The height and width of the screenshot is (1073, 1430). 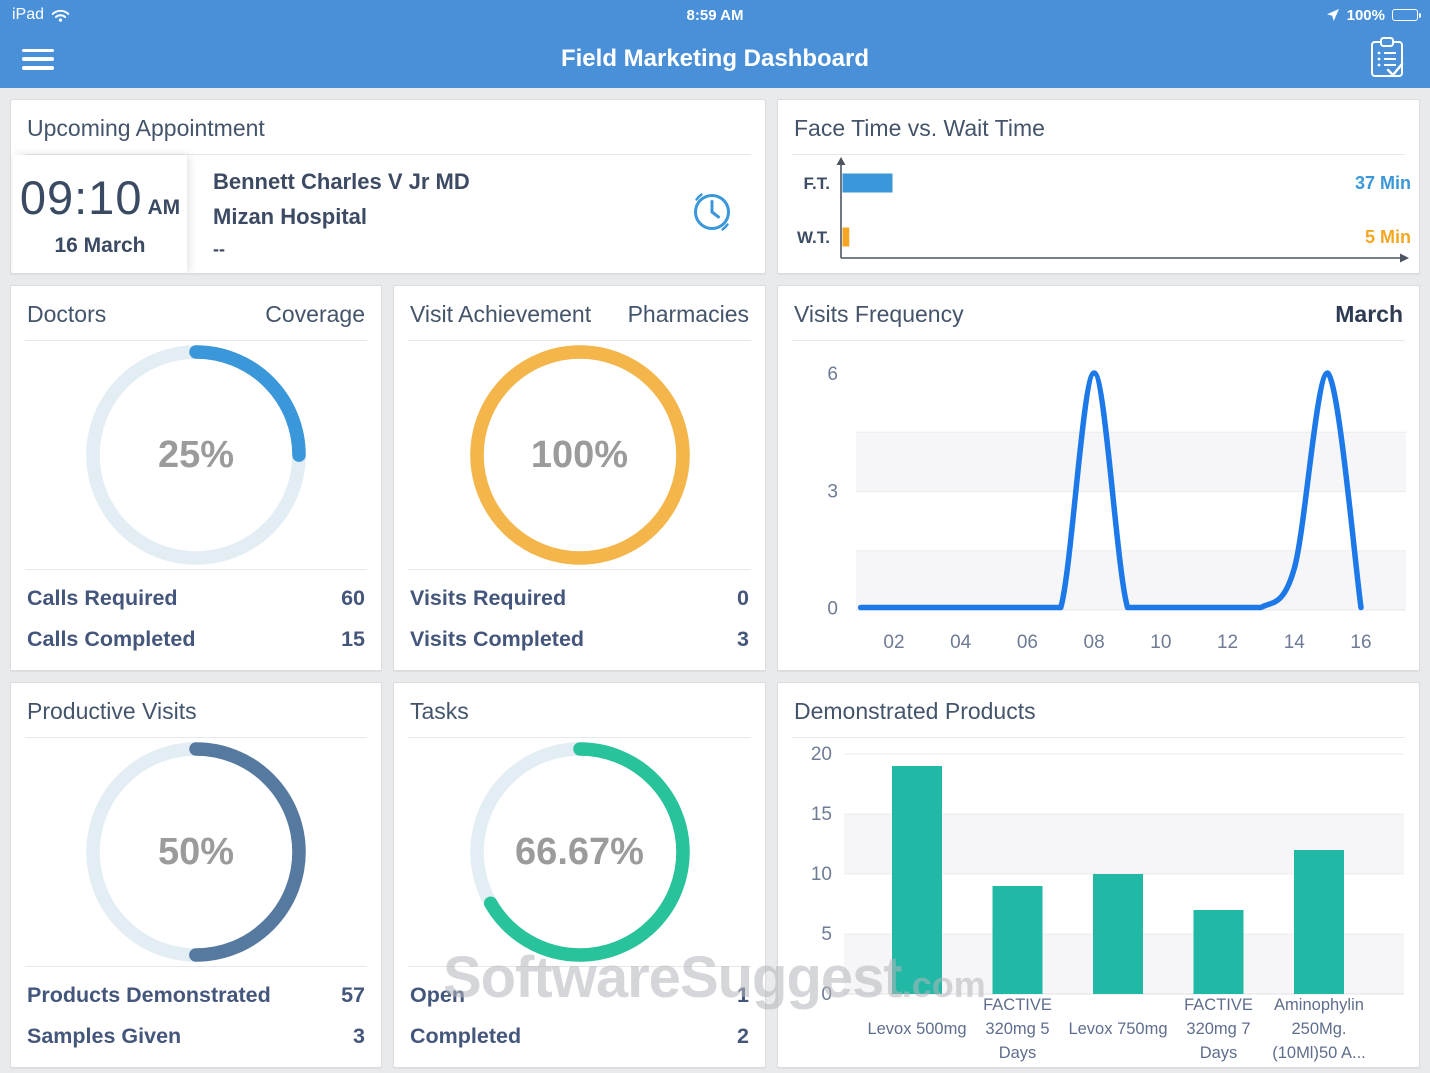 What do you see at coordinates (501, 314) in the screenshot?
I see `card-title: Visit Achievement` at bounding box center [501, 314].